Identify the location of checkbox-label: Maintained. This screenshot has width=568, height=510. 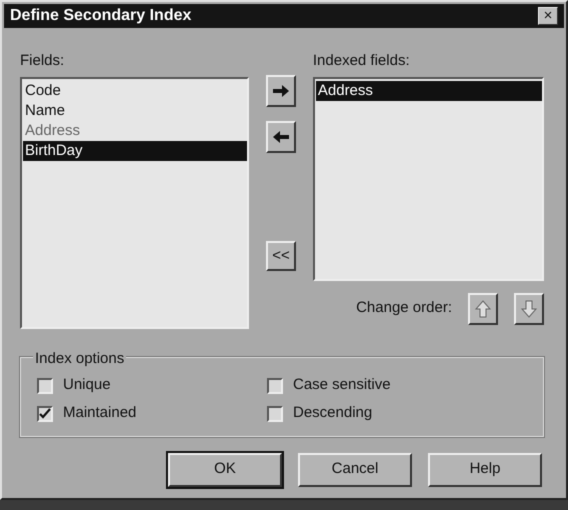
(99, 413).